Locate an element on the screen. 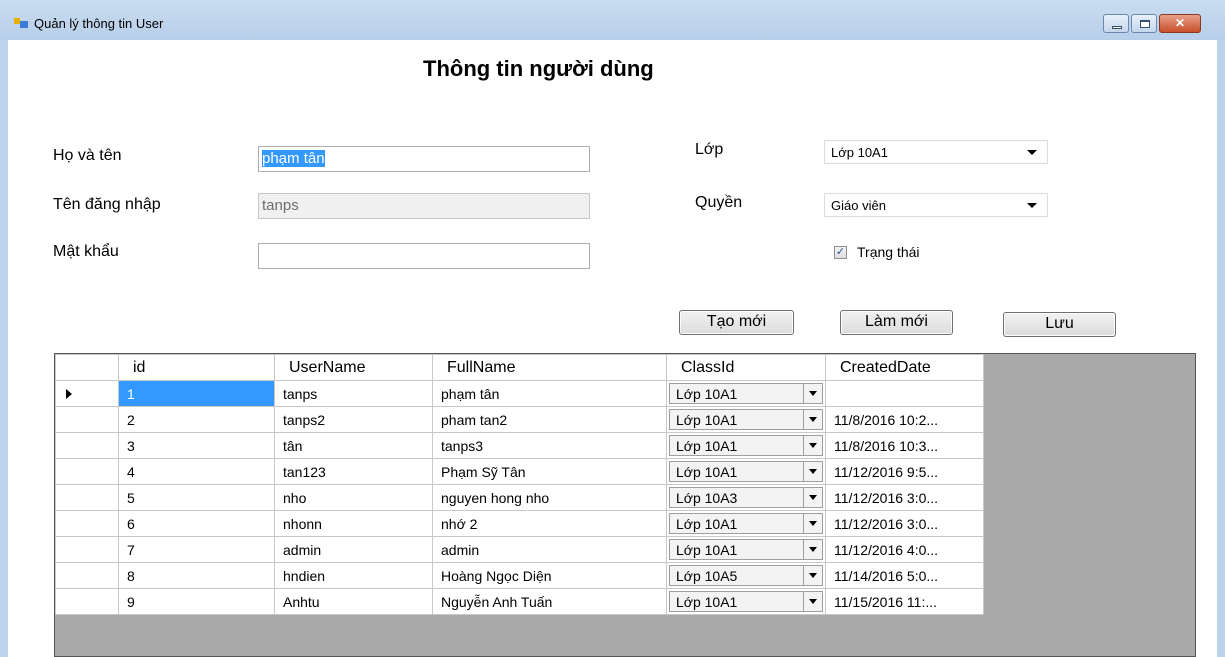 The width and height of the screenshot is (1225, 657). cell-id: 2 is located at coordinates (196, 419).